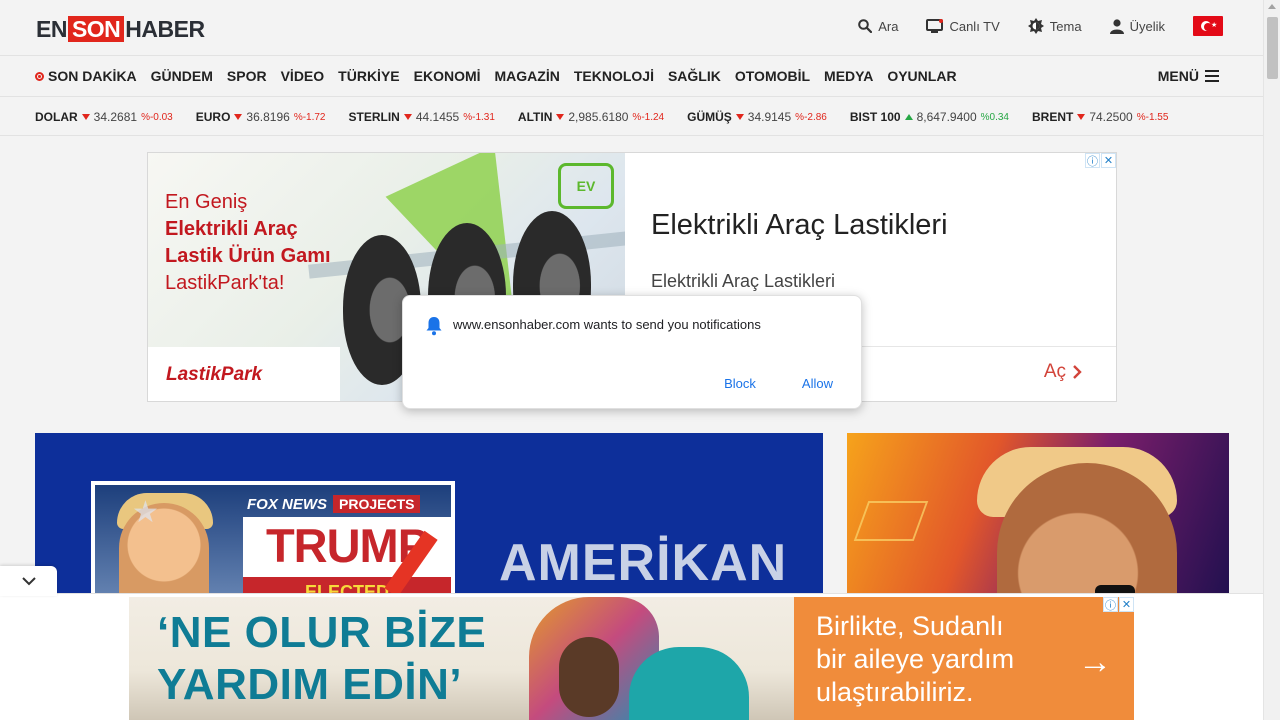 This screenshot has height=720, width=1280. I want to click on ad-bottom-controls: ⓘ ✕, so click(1118, 604).